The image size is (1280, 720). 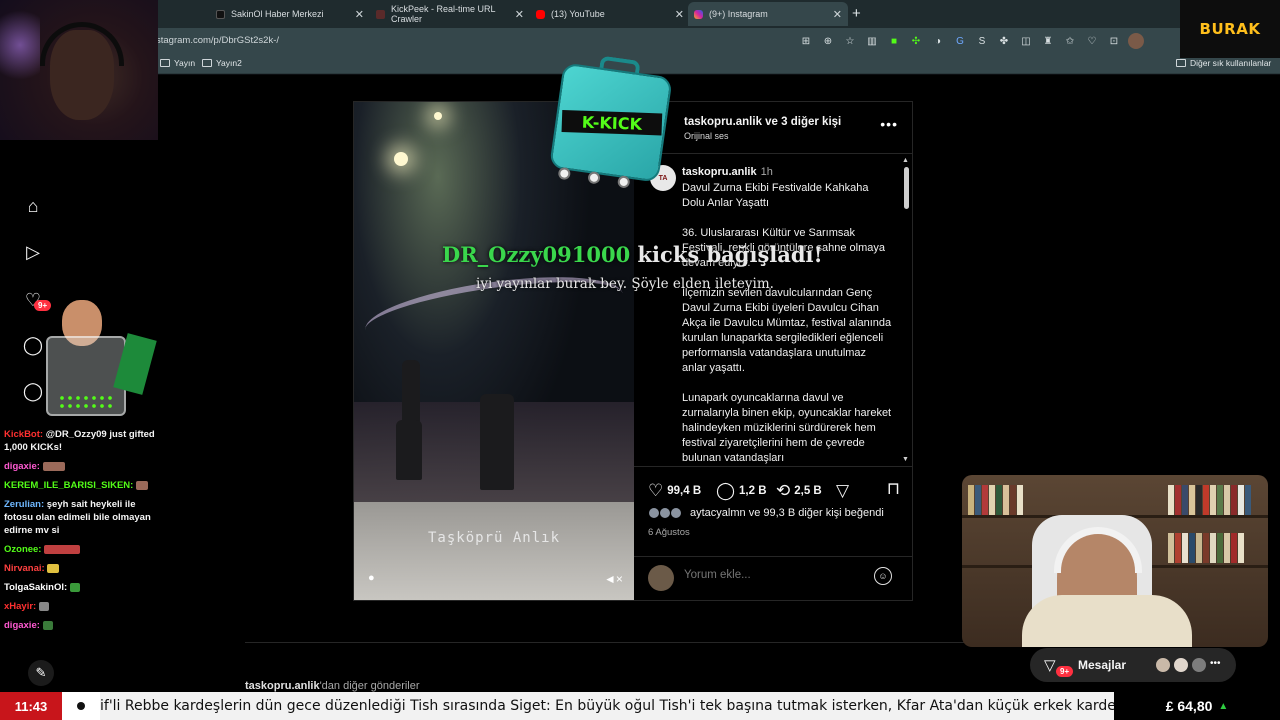 I want to click on repost-button: ⟲ 2,5 B, so click(x=799, y=491).